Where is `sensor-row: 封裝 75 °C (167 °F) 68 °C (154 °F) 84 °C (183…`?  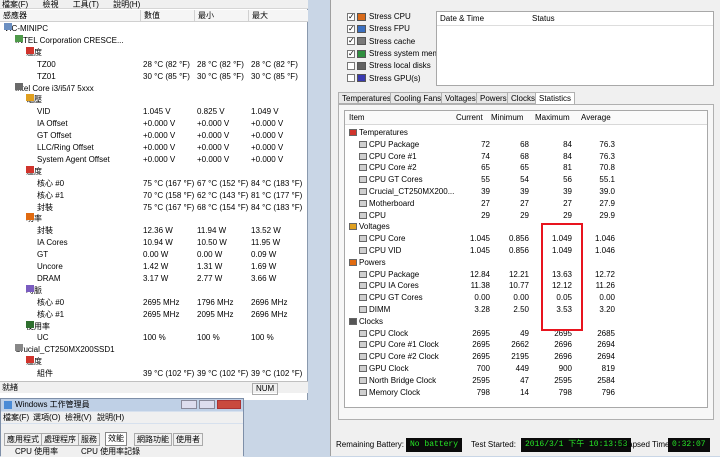
sensor-row: 封裝 75 °C (167 °F) 68 °C (154 °F) 84 °C (183… is located at coordinates (154, 207).